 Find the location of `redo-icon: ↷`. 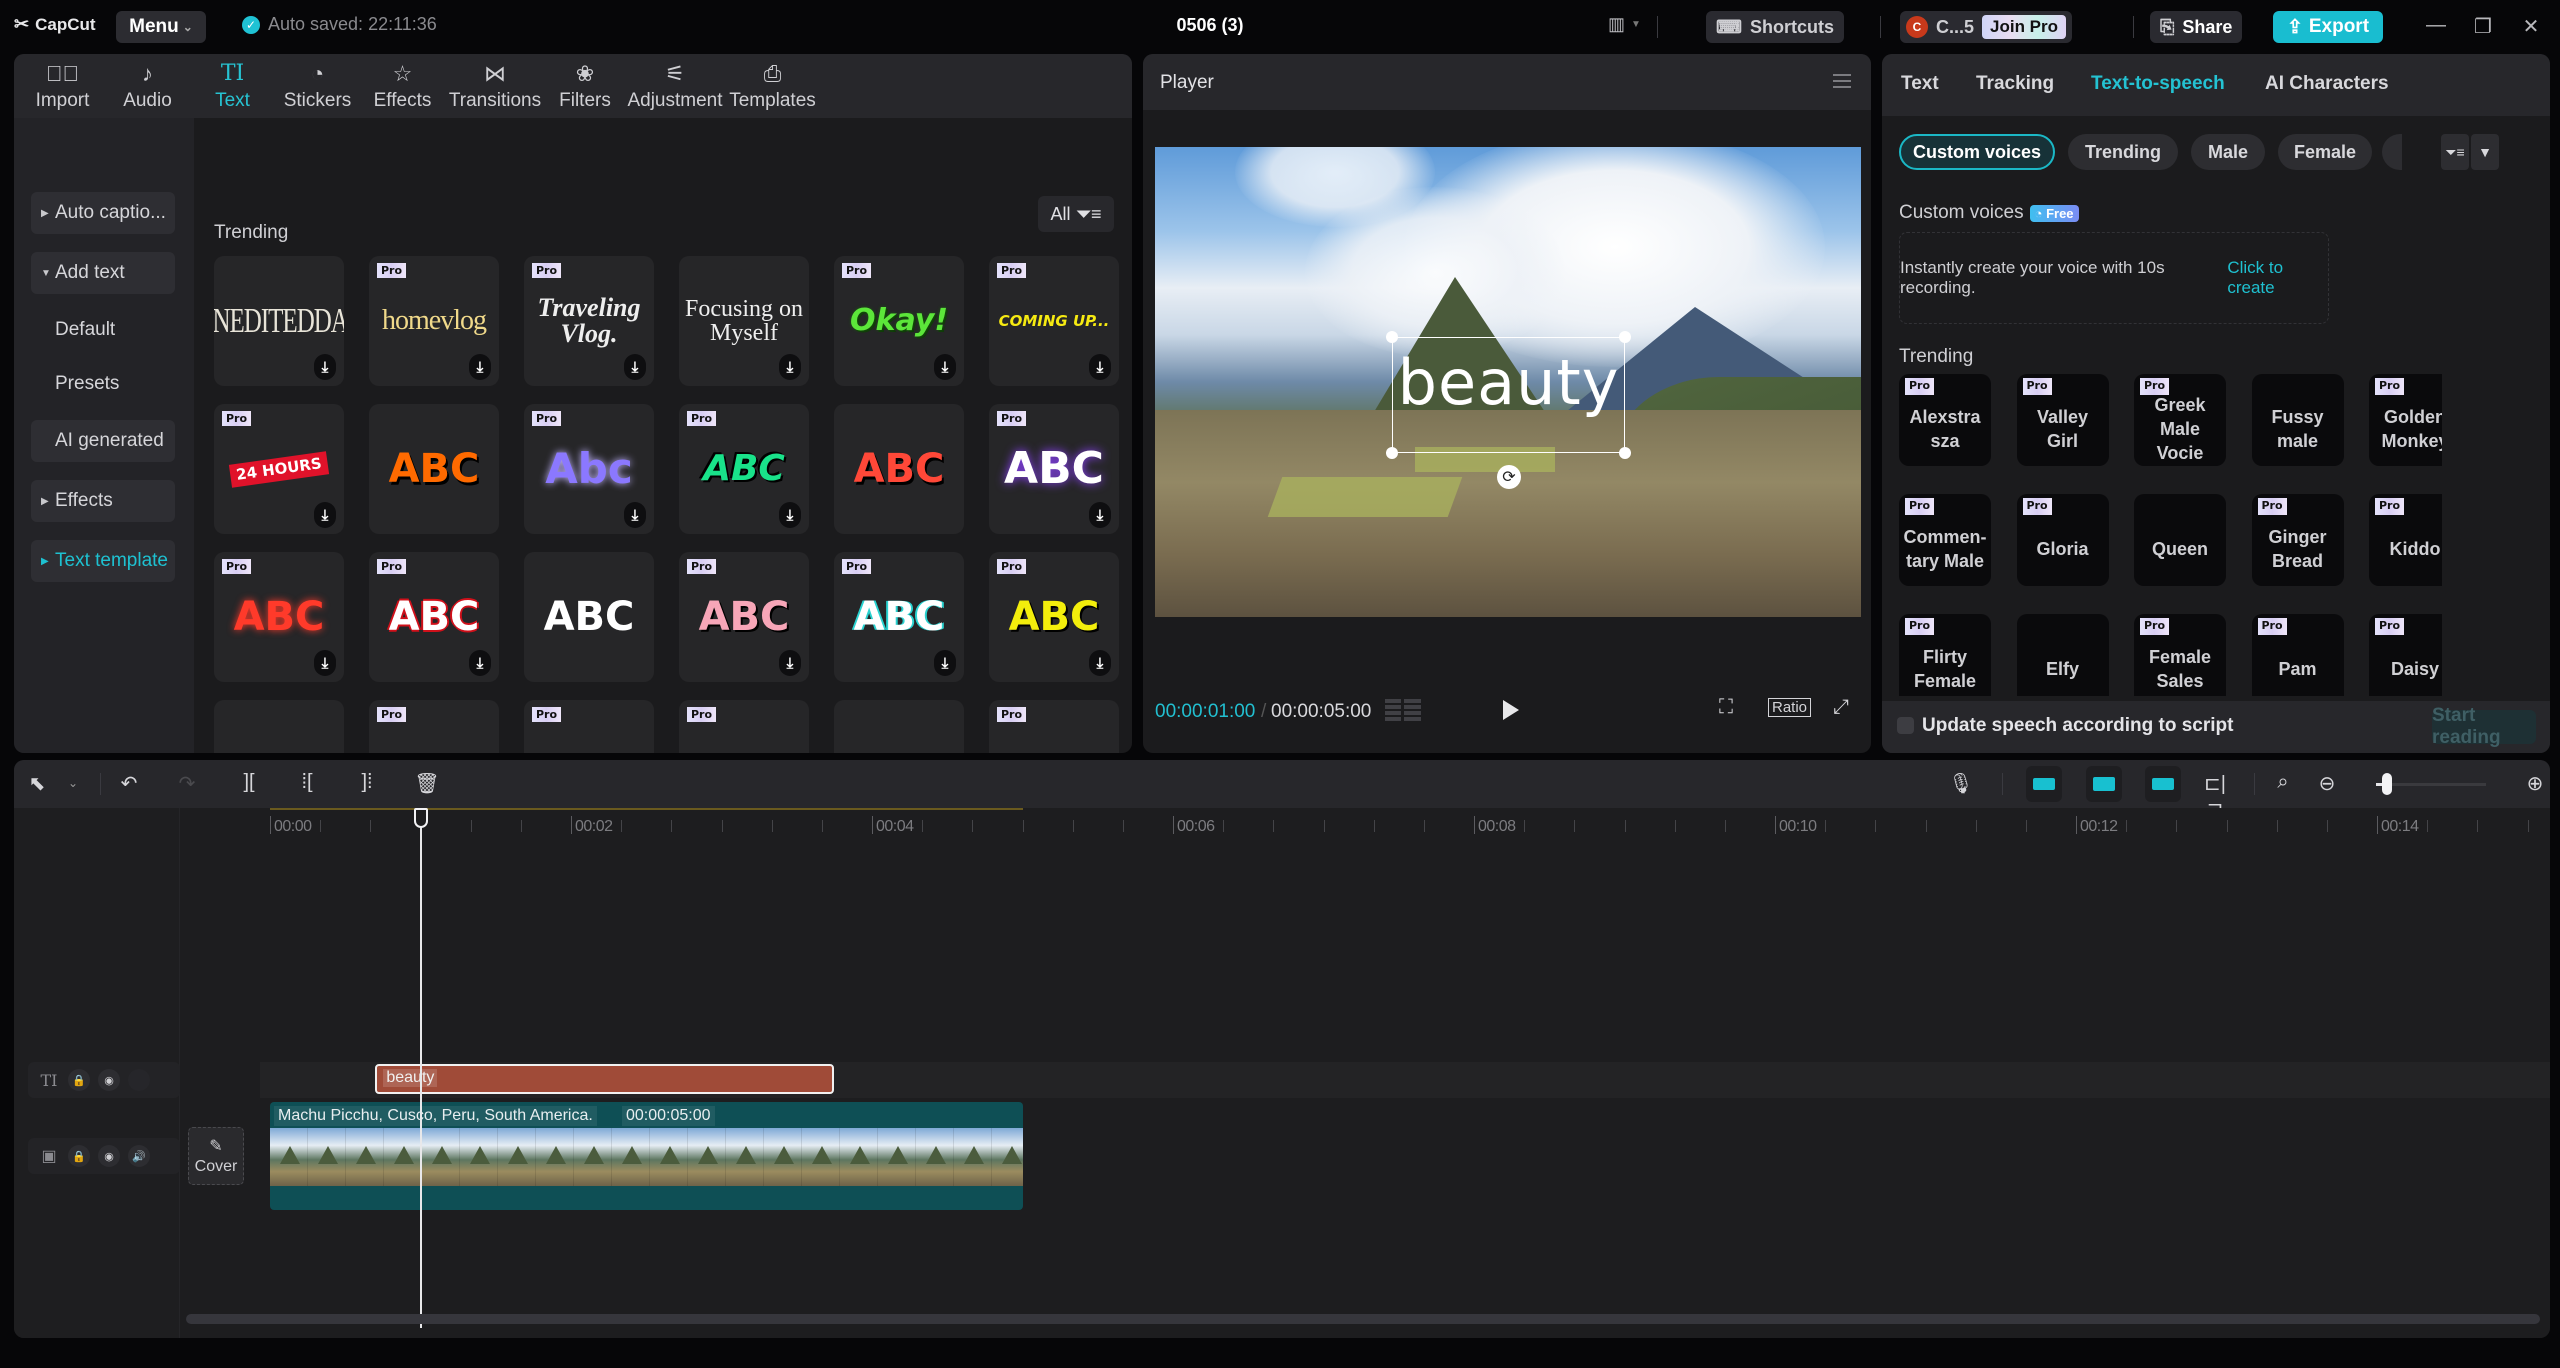

redo-icon: ↷ is located at coordinates (187, 783).